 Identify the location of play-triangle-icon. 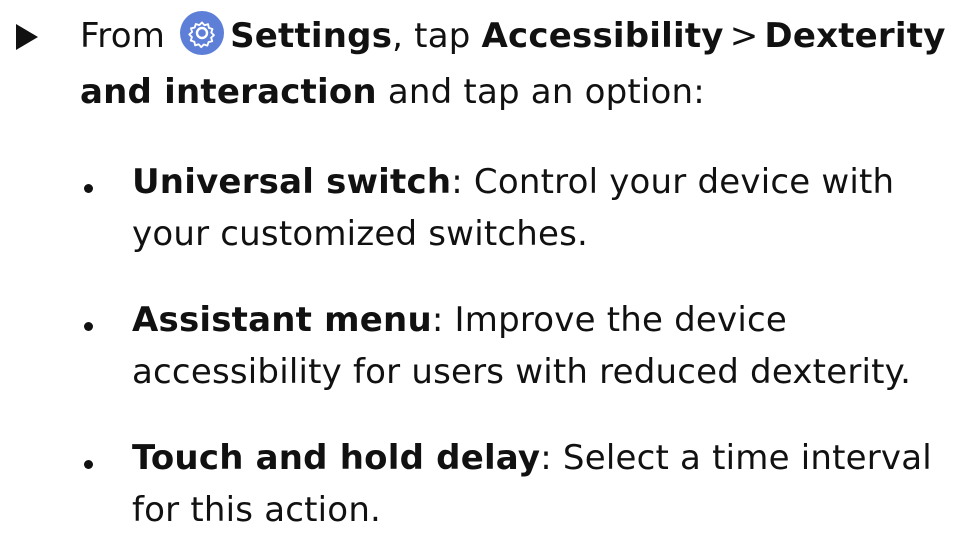
(27, 37).